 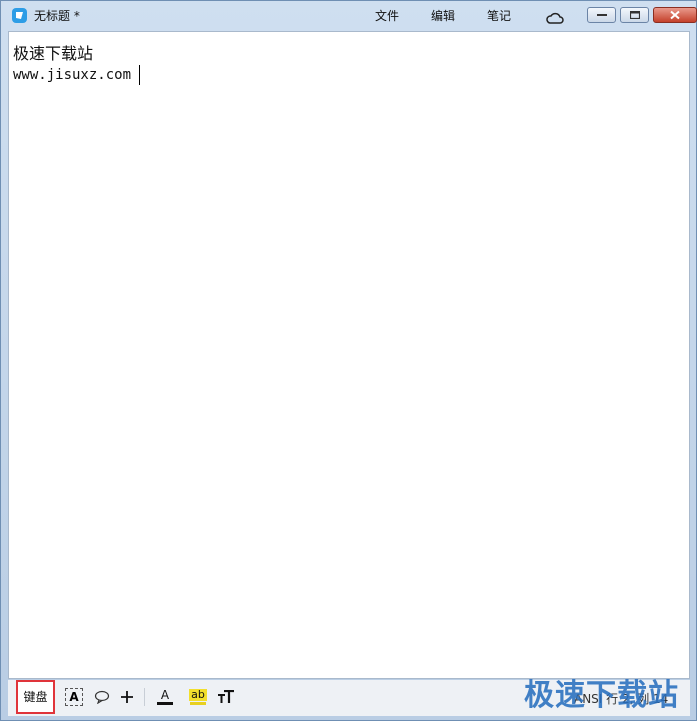 I want to click on font-size-button, so click(x=226, y=697).